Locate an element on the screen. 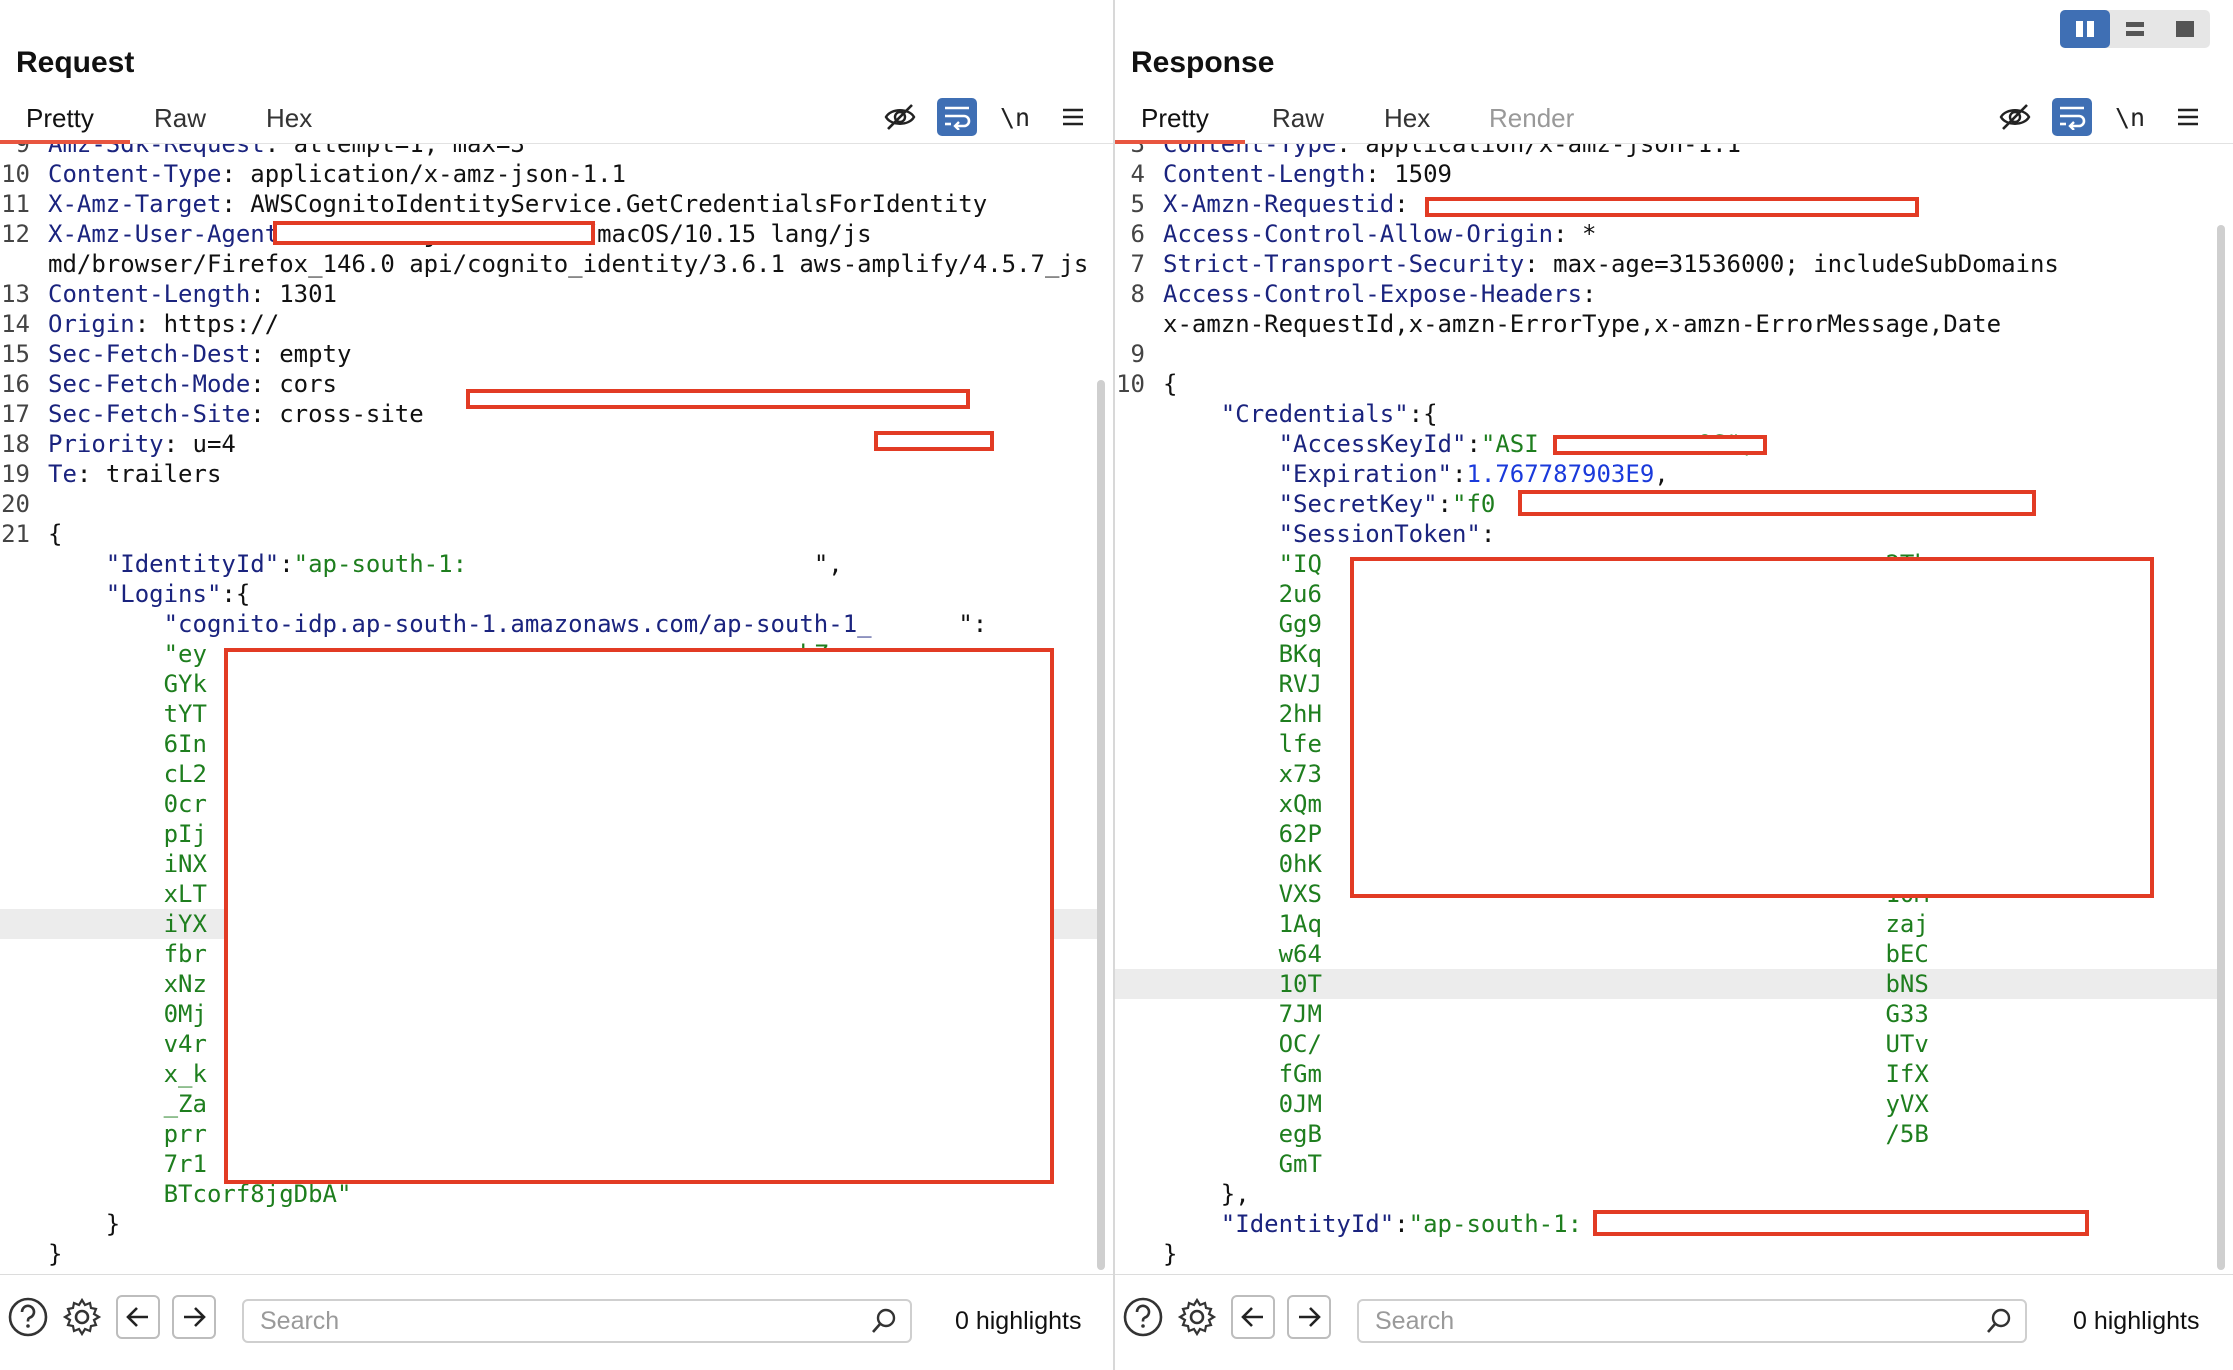 This screenshot has height=1370, width=2233. code-line: "SessionToken": is located at coordinates (1667, 534).